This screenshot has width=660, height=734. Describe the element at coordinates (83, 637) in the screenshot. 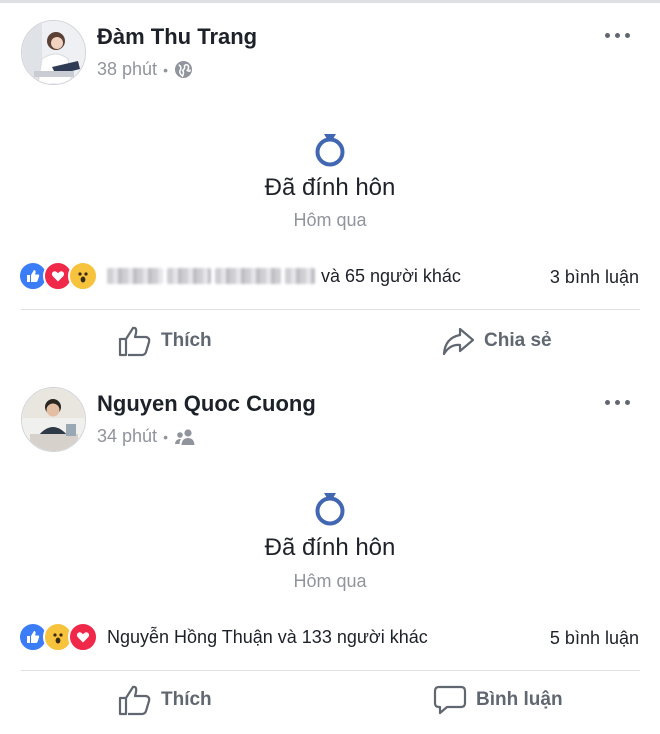

I see `love-icon` at that location.